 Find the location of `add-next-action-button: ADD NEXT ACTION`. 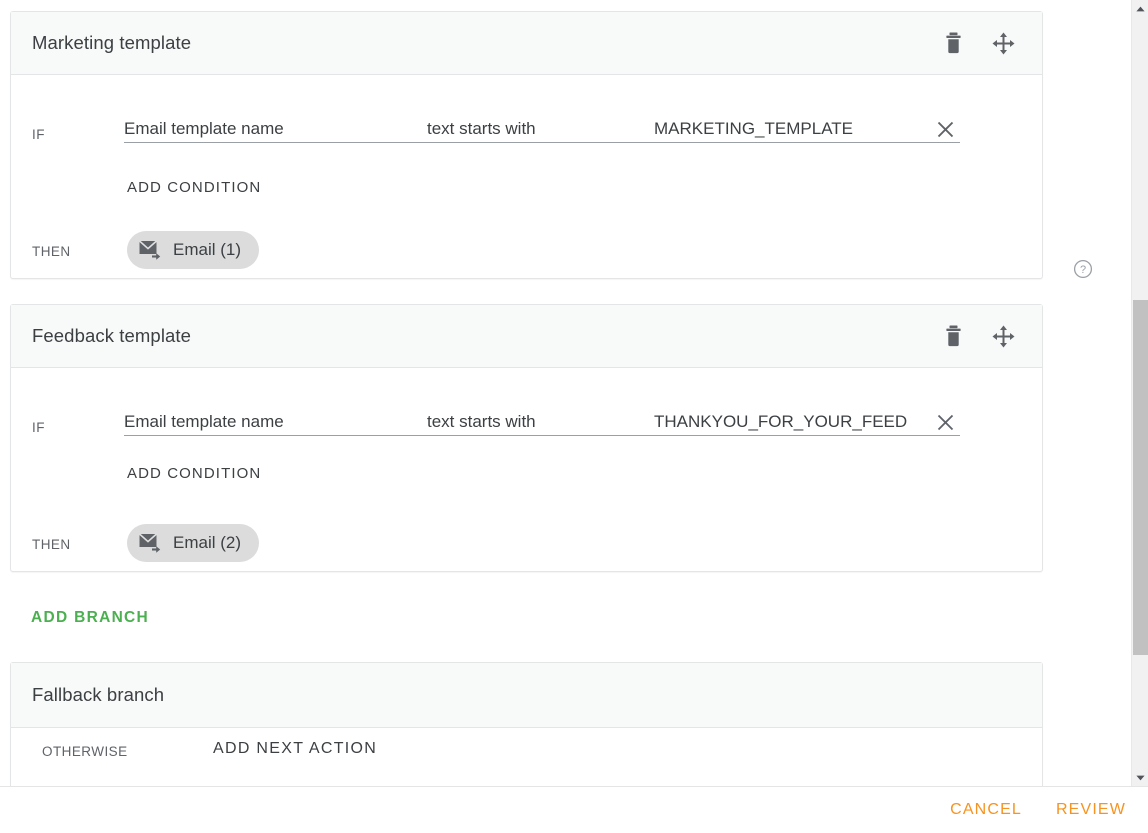

add-next-action-button: ADD NEXT ACTION is located at coordinates (295, 749).